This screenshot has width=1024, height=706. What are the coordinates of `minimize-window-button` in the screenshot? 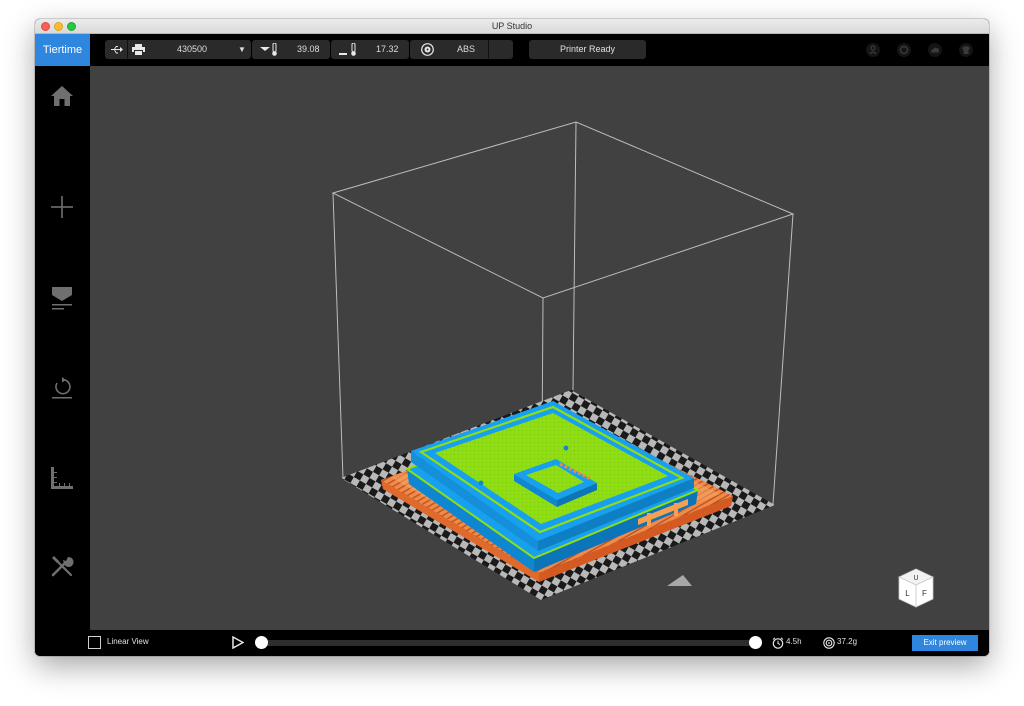 It's located at (58, 26).